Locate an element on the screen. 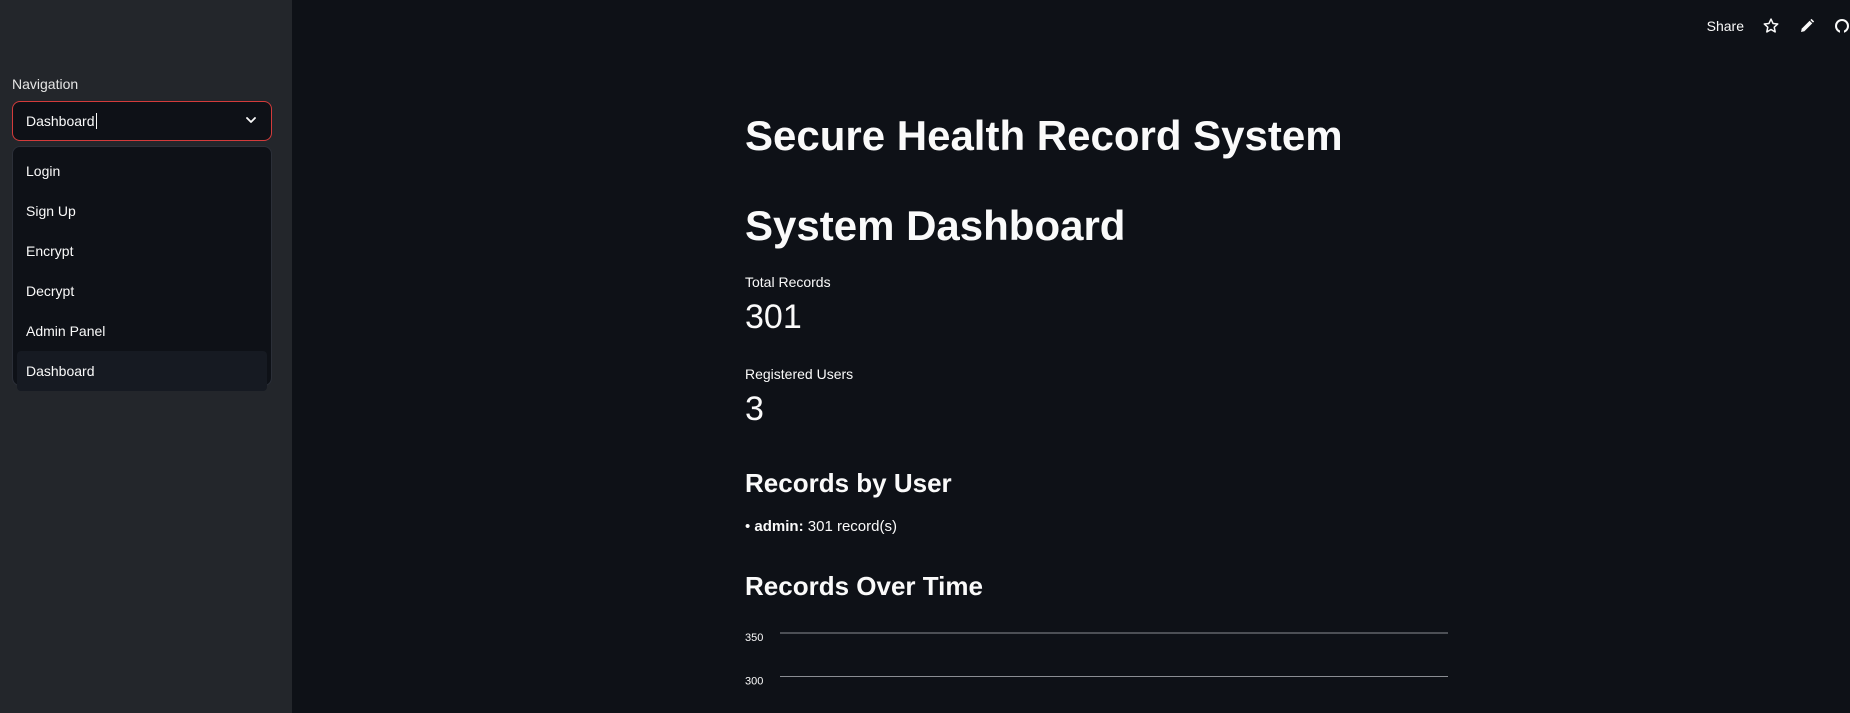 Image resolution: width=1850 pixels, height=713 pixels. edit-icon is located at coordinates (1807, 26).